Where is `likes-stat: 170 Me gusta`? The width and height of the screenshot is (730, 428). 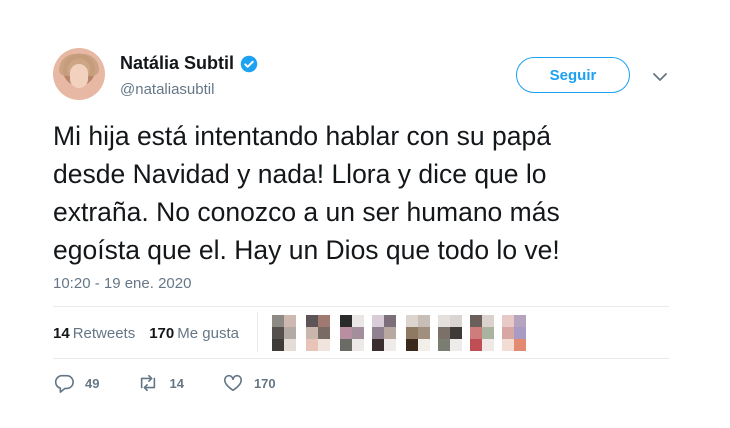 likes-stat: 170 Me gusta is located at coordinates (194, 333).